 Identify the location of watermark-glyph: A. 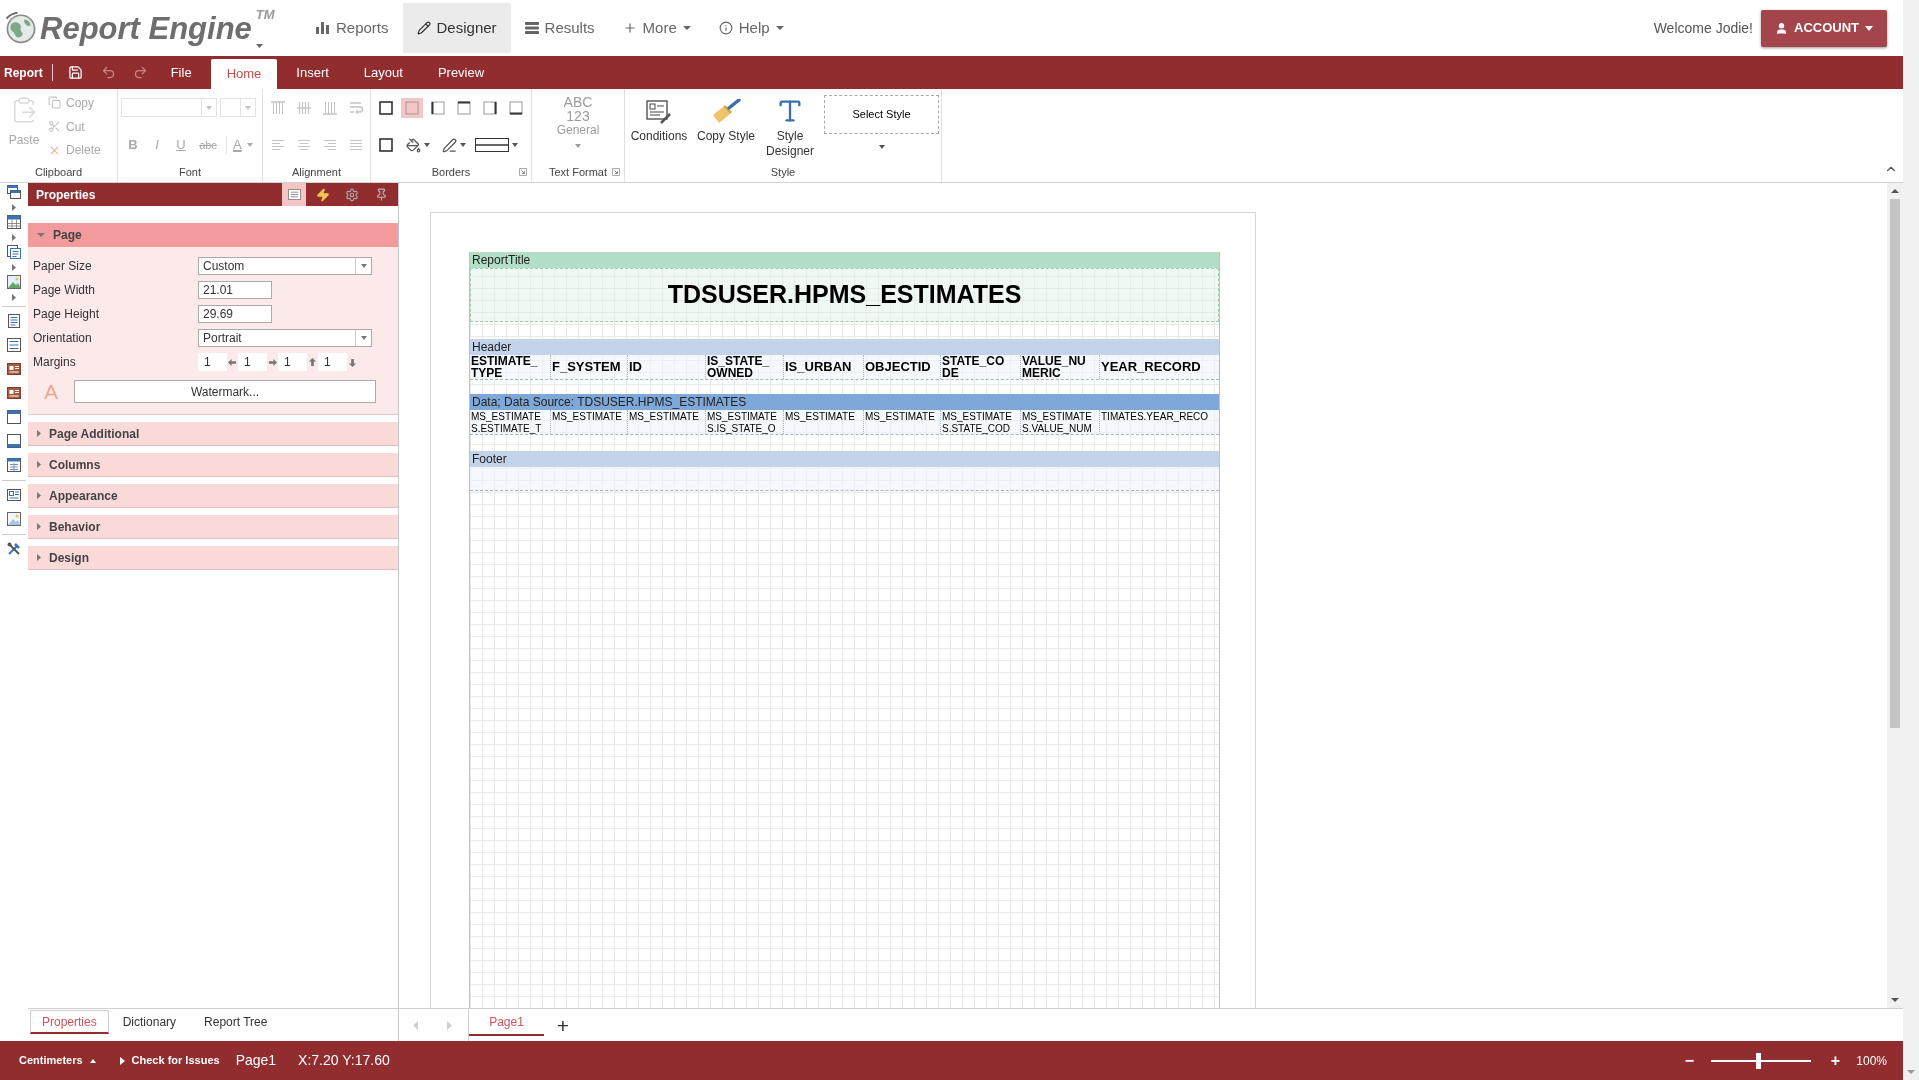
(51, 391).